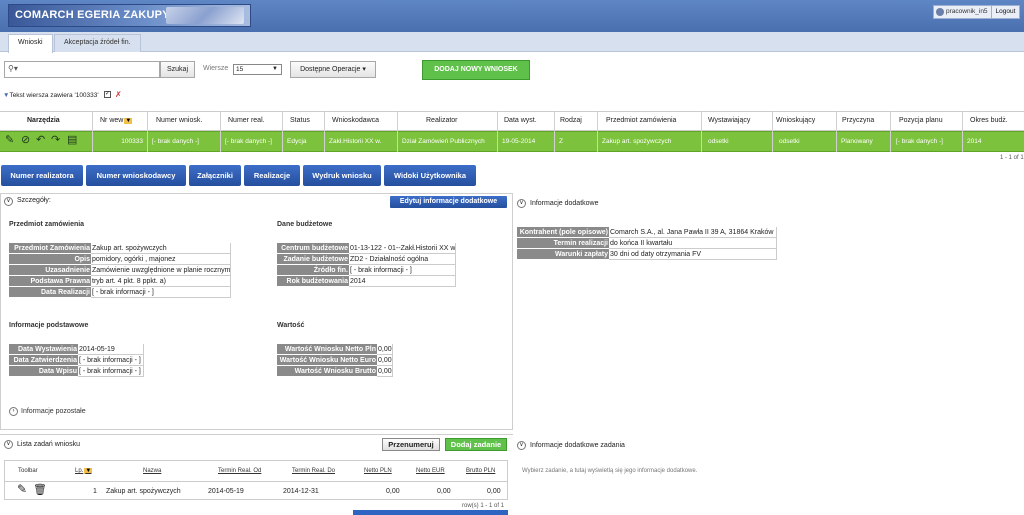 This screenshot has height=515, width=1024. I want to click on tab-wnioski: Wnioski, so click(30, 43).